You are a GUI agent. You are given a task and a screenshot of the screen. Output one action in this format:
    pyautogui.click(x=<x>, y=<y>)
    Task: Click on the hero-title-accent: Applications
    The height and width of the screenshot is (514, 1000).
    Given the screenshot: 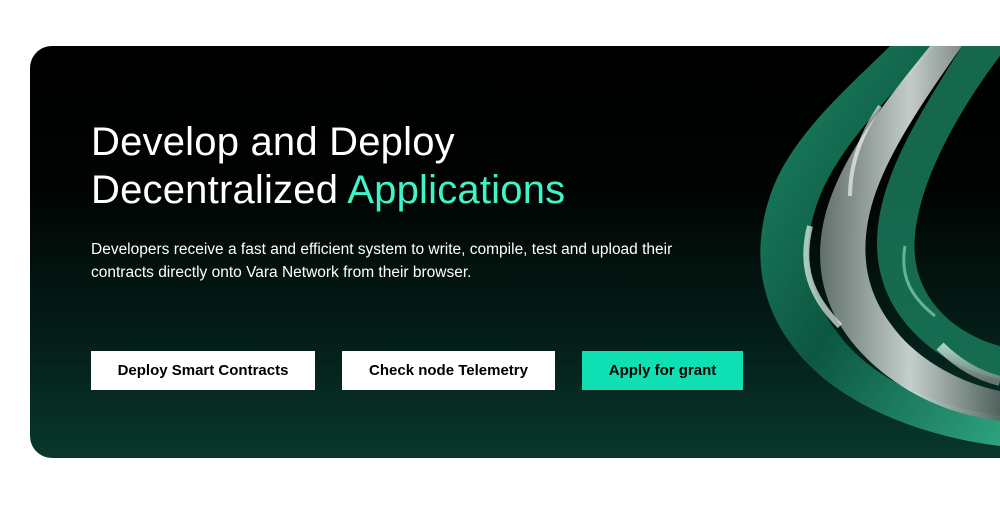 What is the action you would take?
    pyautogui.click(x=456, y=190)
    